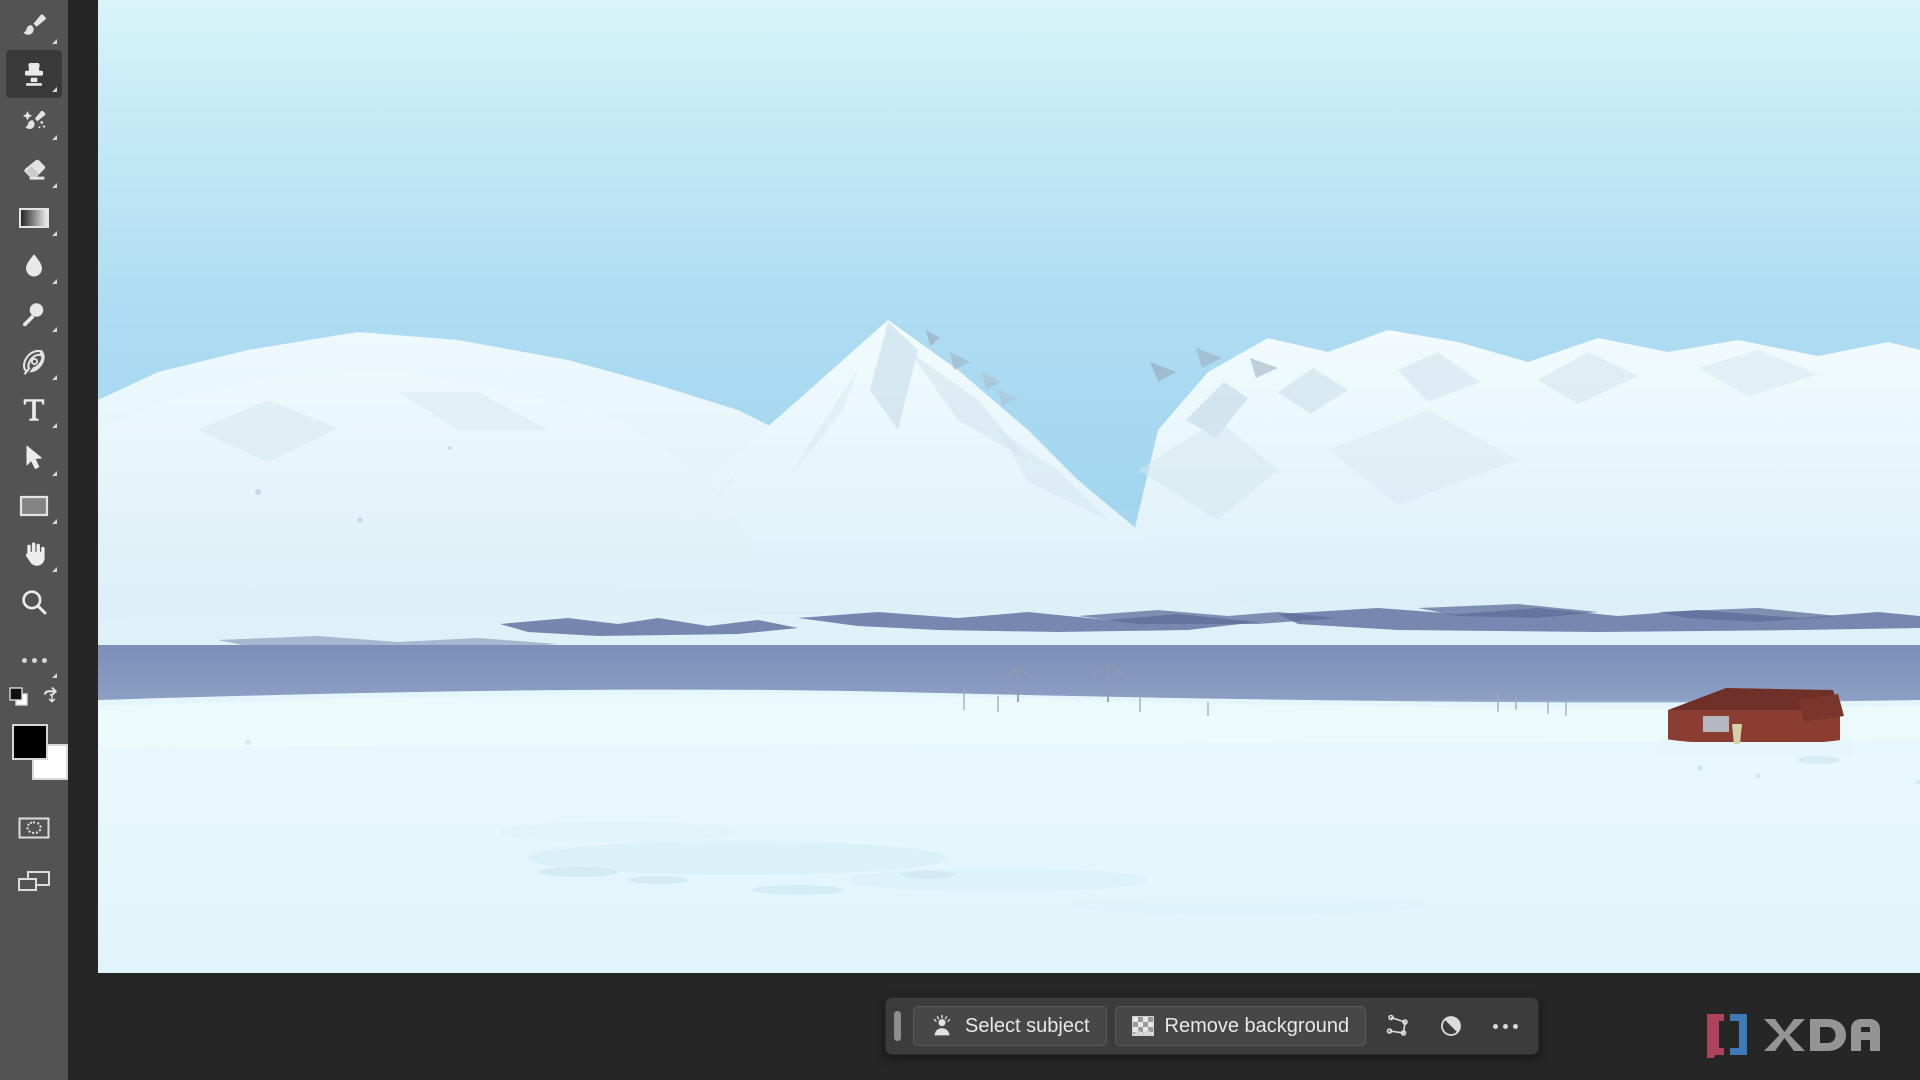 This screenshot has height=1080, width=1920. I want to click on dodge-icon, so click(33, 315).